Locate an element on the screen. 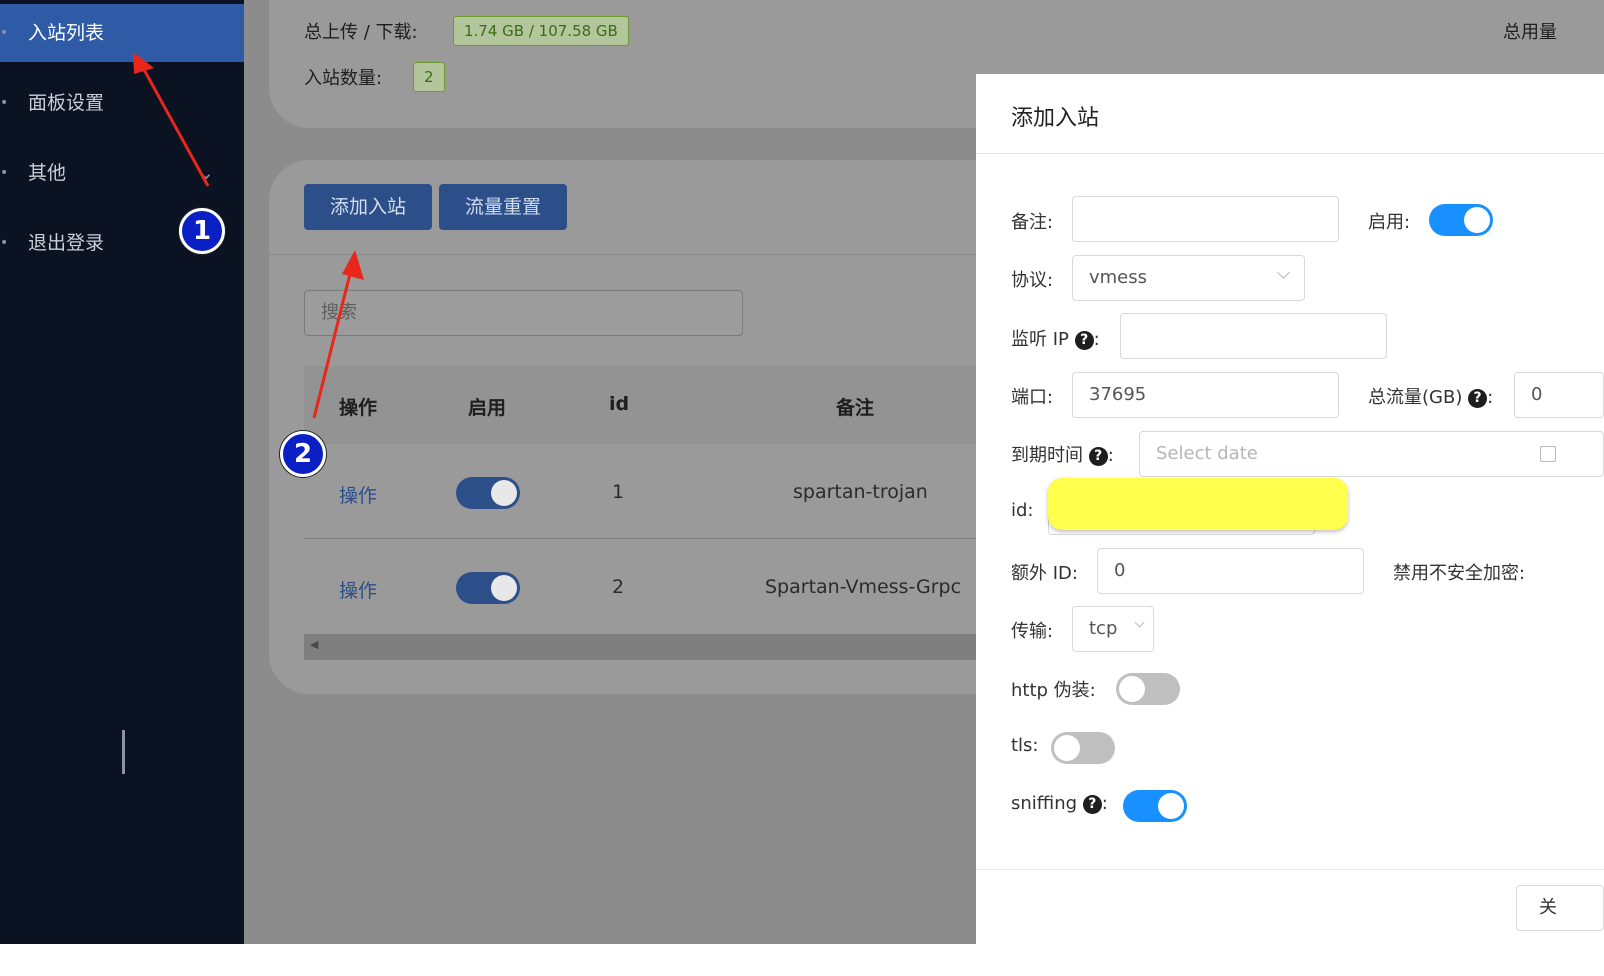 The image size is (1604, 976). step-2-badge: 2 is located at coordinates (303, 454).